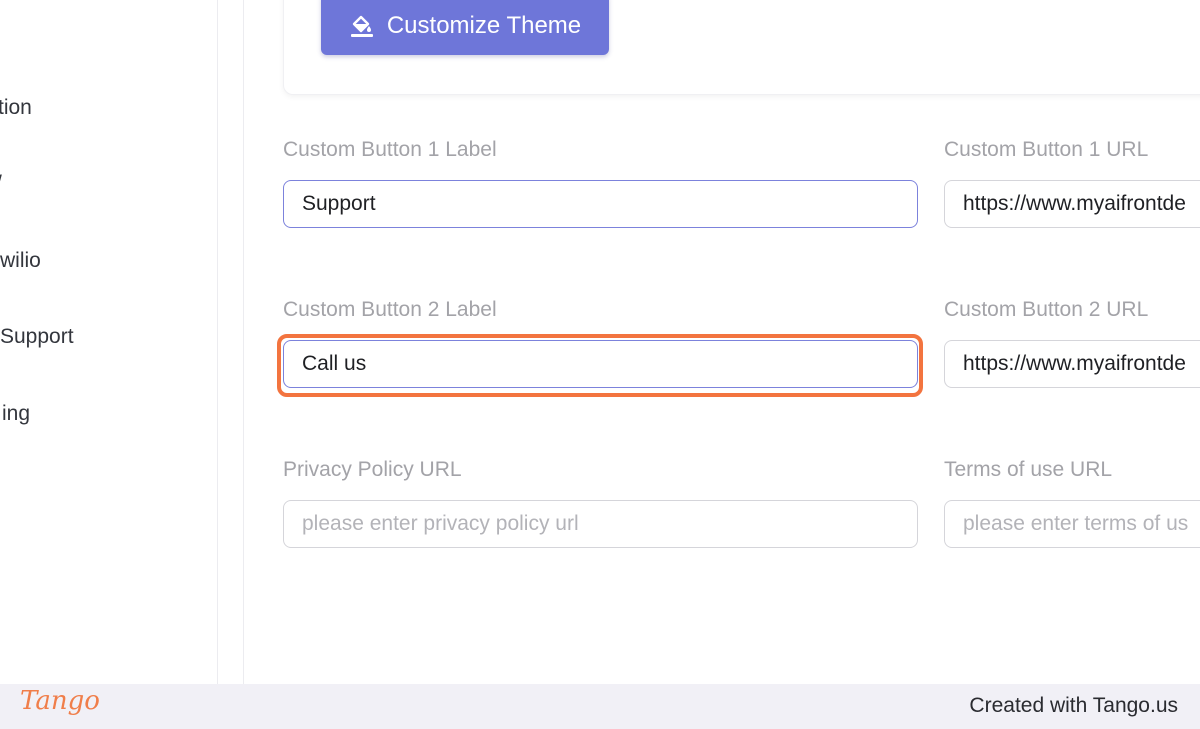  What do you see at coordinates (484, 25) in the screenshot?
I see `customize-theme-label: Customize Theme` at bounding box center [484, 25].